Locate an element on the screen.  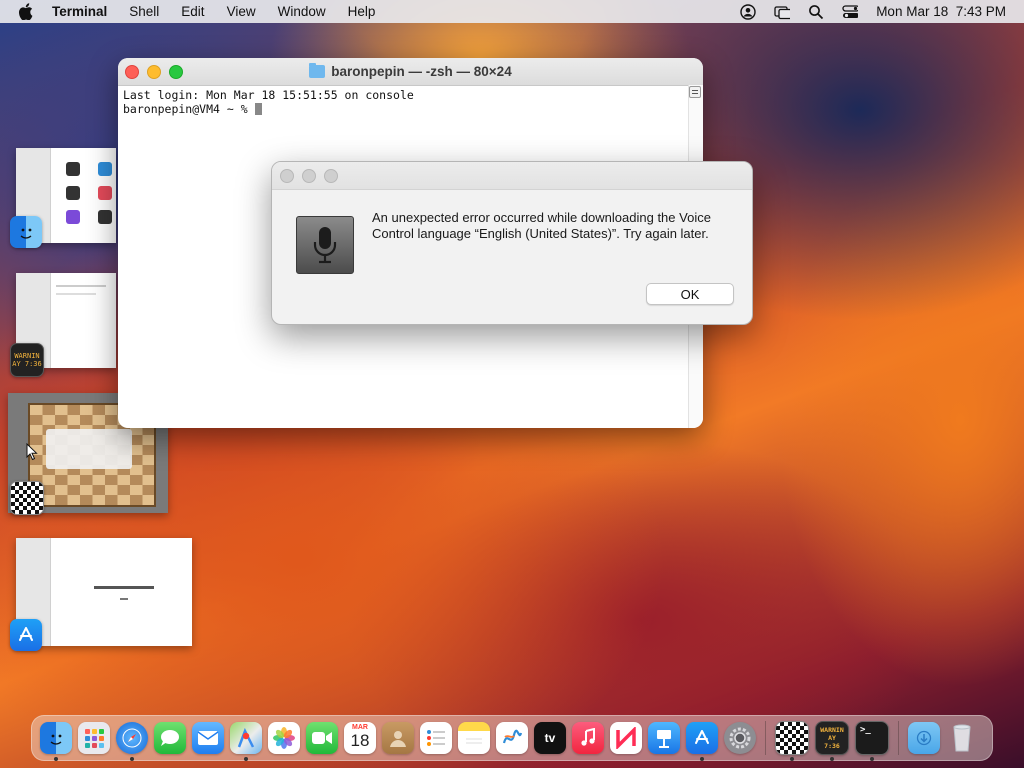
dock-apple-tv-icon: tv is located at coordinates (550, 738).